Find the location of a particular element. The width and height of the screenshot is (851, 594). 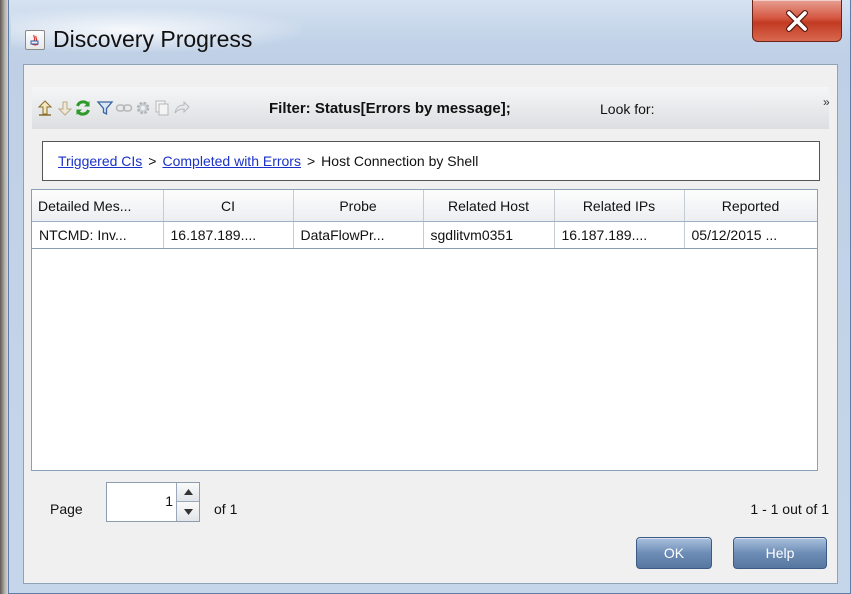

page-number-input: 1 is located at coordinates (169, 501).